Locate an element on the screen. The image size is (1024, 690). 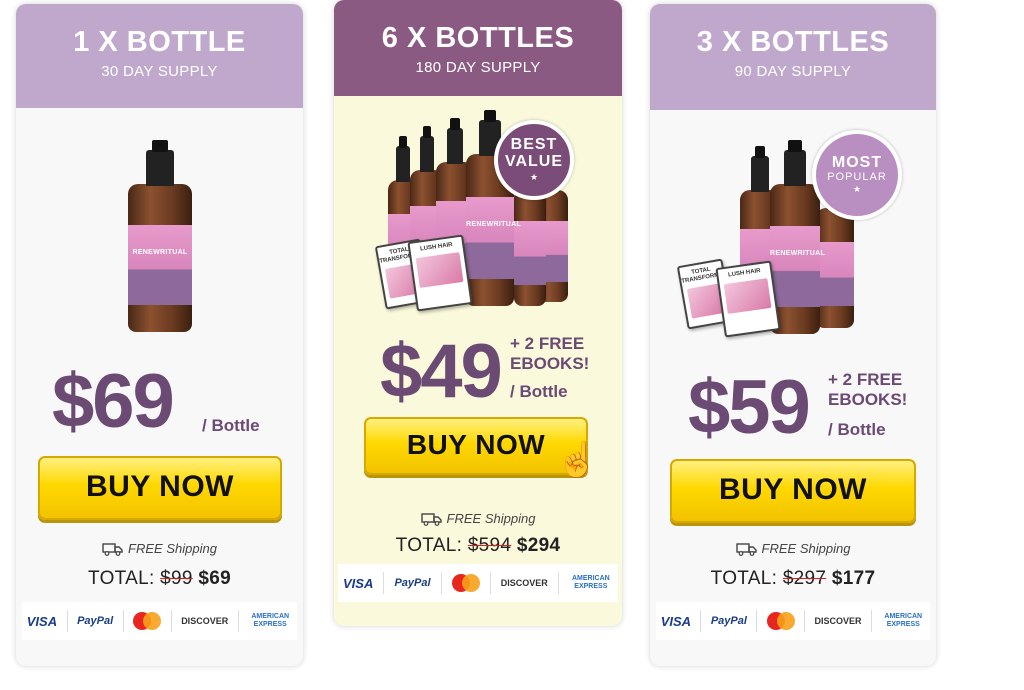
product-image: RENEWRITUAL is located at coordinates (160, 237).